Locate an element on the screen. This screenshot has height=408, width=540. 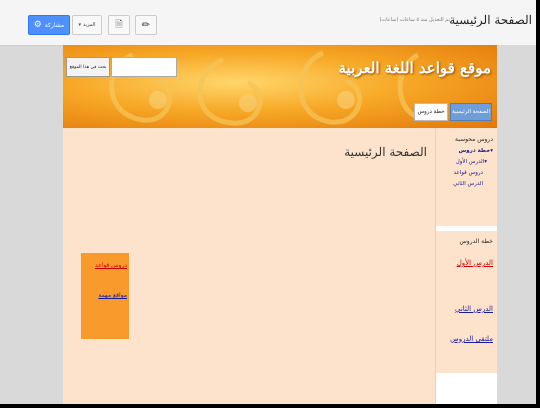
sidebar-link-lesson-one: الدرس الأول is located at coordinates (466, 263).